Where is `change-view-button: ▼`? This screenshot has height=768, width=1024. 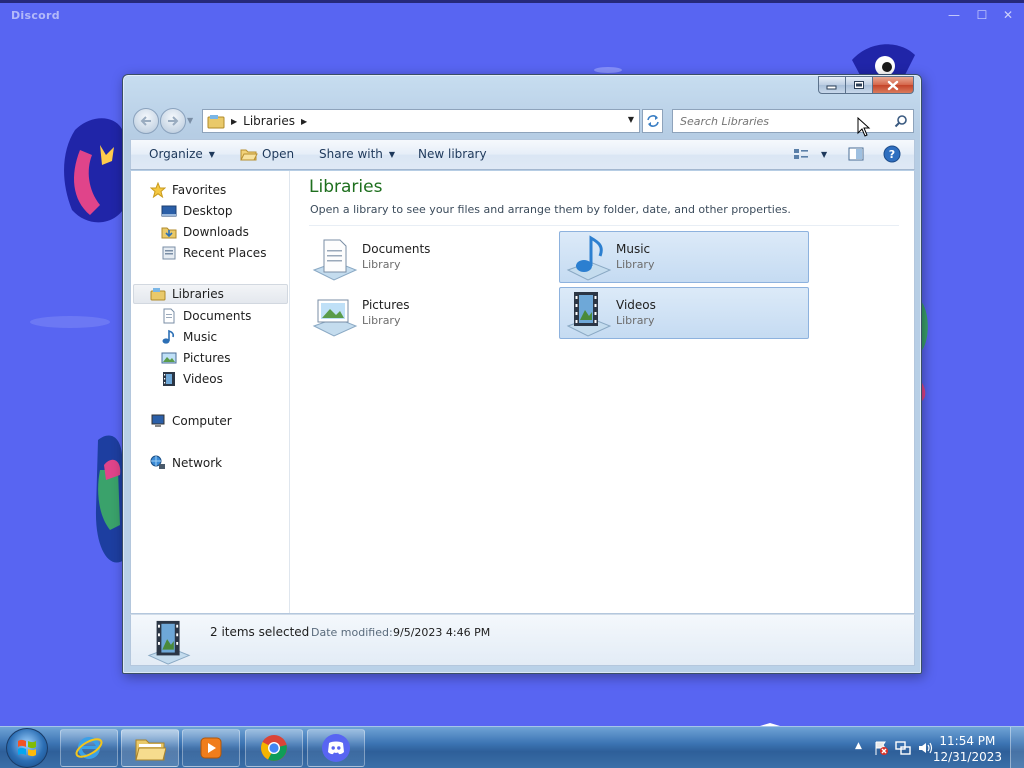 change-view-button: ▼ is located at coordinates (810, 154).